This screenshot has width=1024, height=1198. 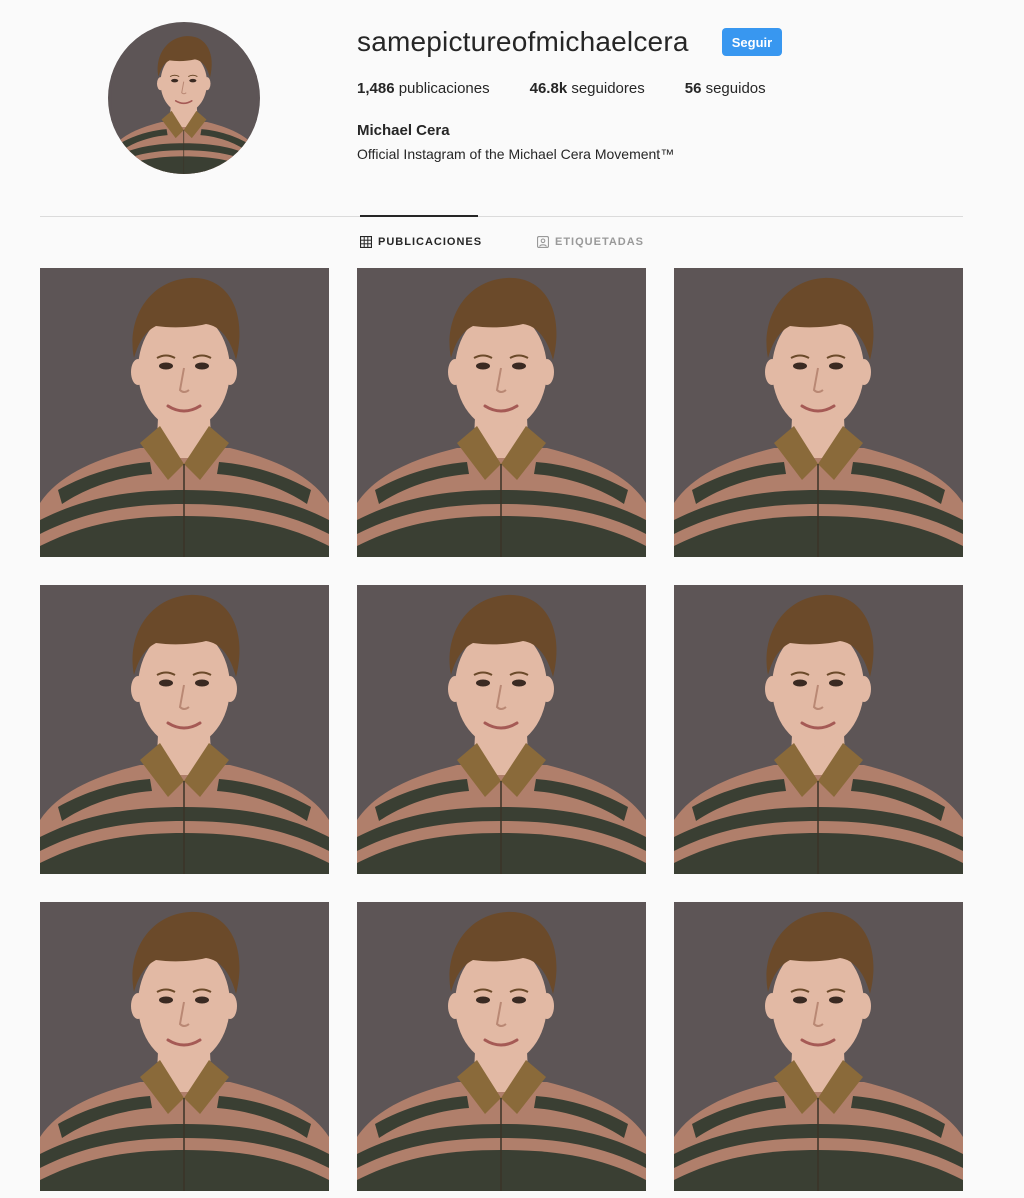 I want to click on stat-followers: 46.8k seguidores, so click(x=587, y=88).